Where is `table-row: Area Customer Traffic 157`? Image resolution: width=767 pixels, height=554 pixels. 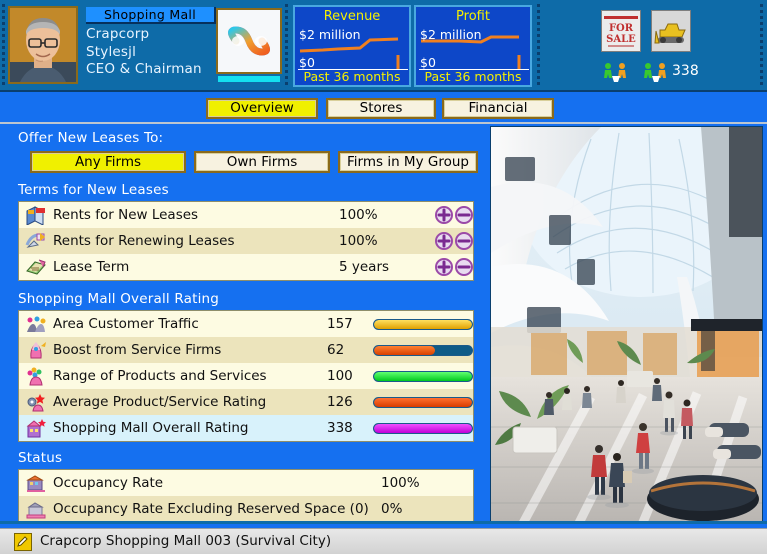 table-row: Area Customer Traffic 157 is located at coordinates (246, 324).